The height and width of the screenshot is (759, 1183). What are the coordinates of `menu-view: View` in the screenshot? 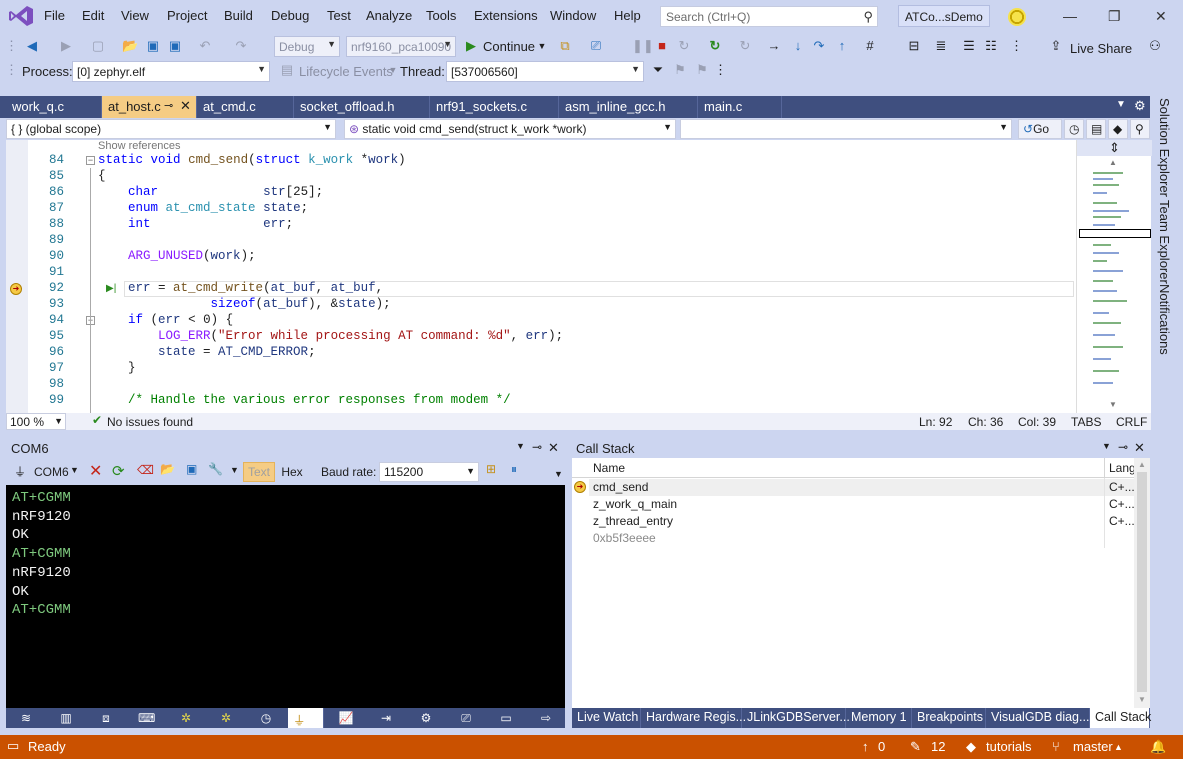 It's located at (135, 15).